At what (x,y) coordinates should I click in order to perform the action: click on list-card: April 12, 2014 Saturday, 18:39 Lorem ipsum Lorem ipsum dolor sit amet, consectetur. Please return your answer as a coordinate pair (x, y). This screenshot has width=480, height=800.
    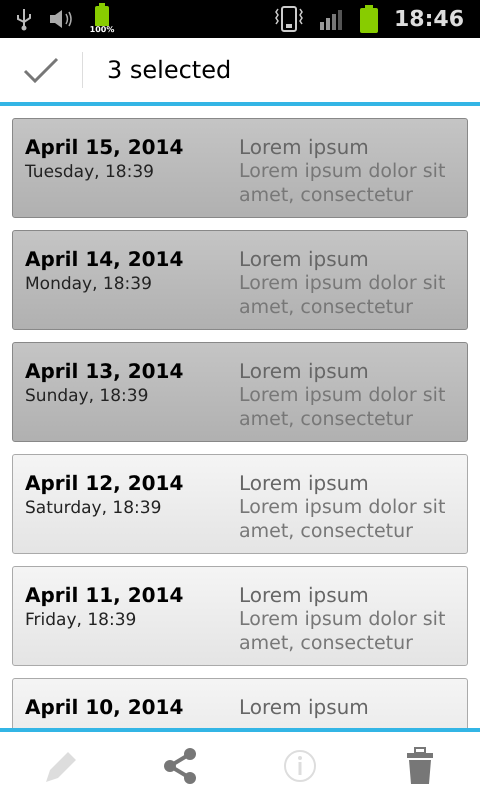
    Looking at the image, I should click on (240, 504).